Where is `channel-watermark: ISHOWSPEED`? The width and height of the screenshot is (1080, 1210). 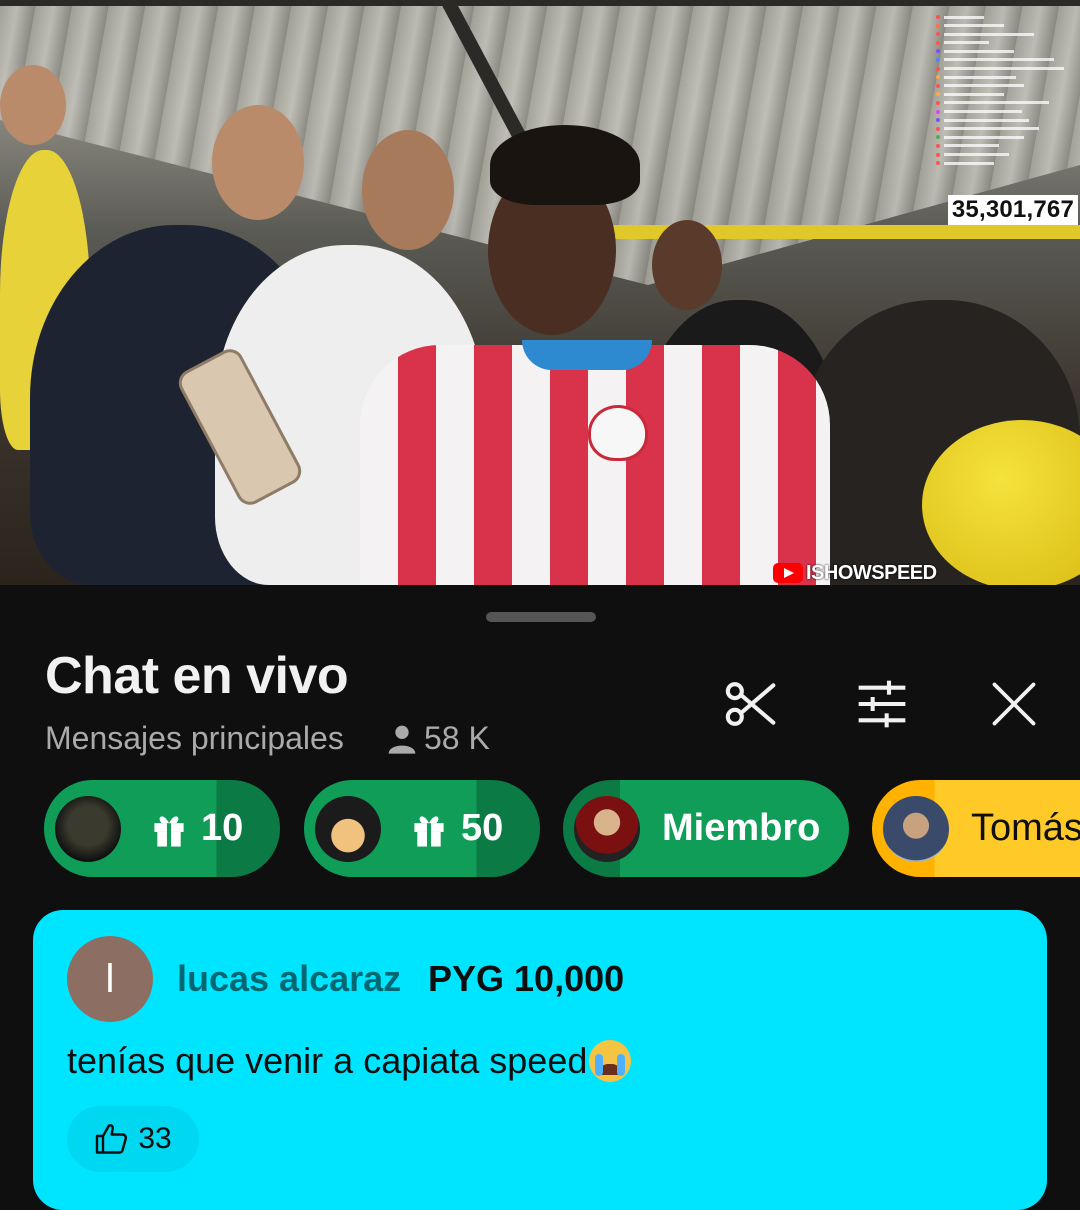
channel-watermark: ISHOWSPEED is located at coordinates (855, 573).